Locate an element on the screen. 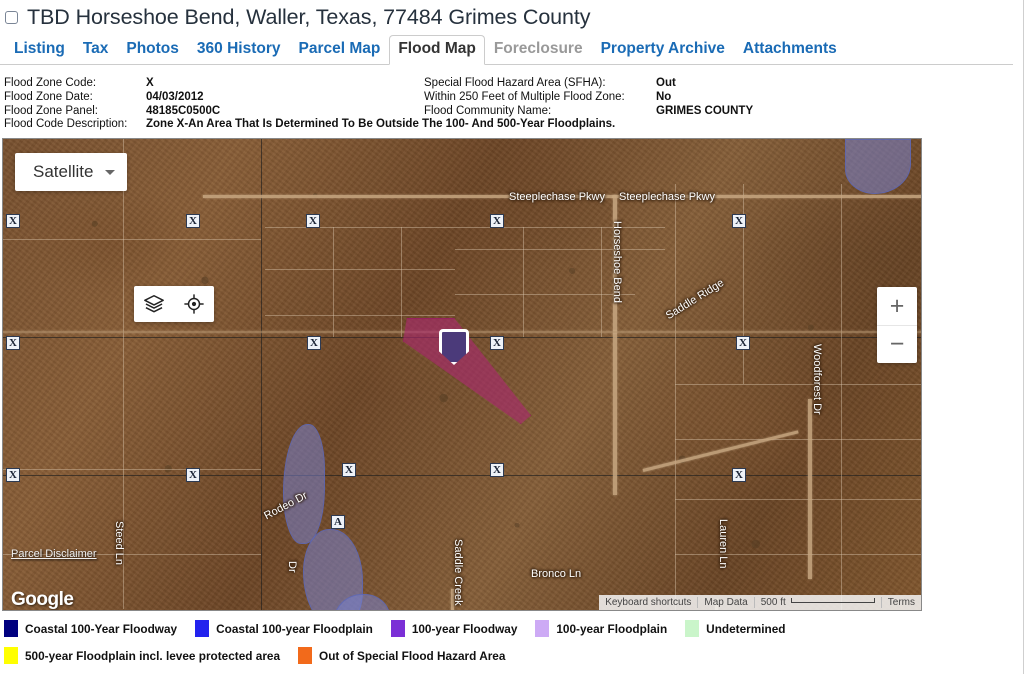 The width and height of the screenshot is (1024, 674). layers-icon is located at coordinates (154, 304).